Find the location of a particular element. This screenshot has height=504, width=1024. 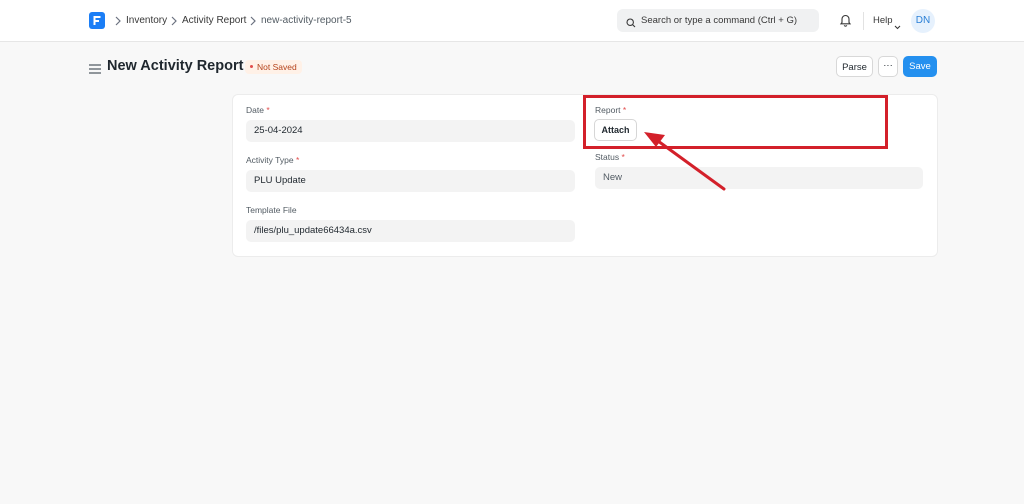

annotation-arrow-icon is located at coordinates (685, 161).